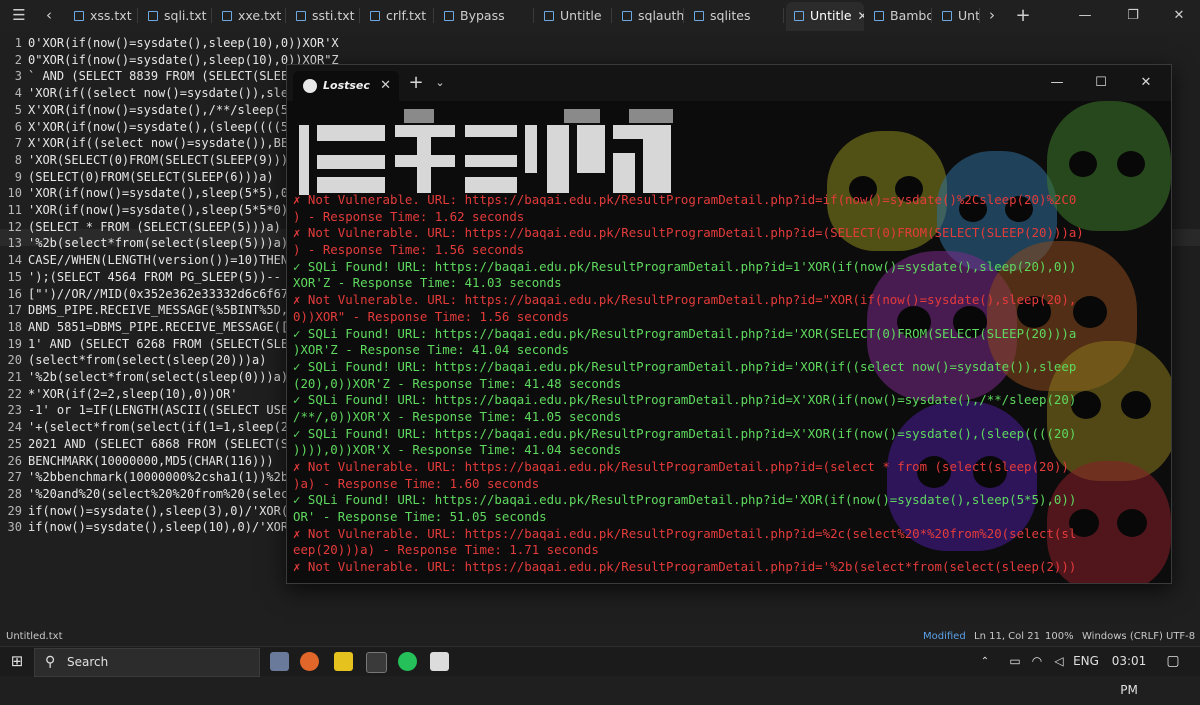 The height and width of the screenshot is (705, 1200). I want to click on tab-9: Untitle ✕, so click(825, 16).